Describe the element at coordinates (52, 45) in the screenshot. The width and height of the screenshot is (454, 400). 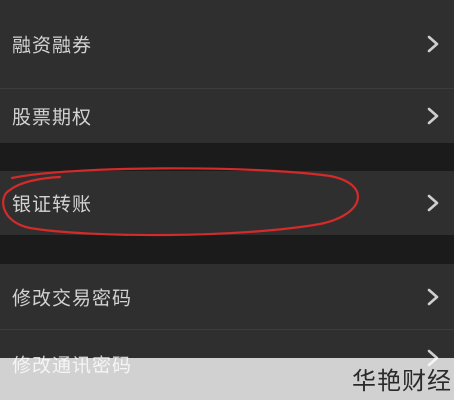
I see `menu-item-label: 融资融券` at that location.